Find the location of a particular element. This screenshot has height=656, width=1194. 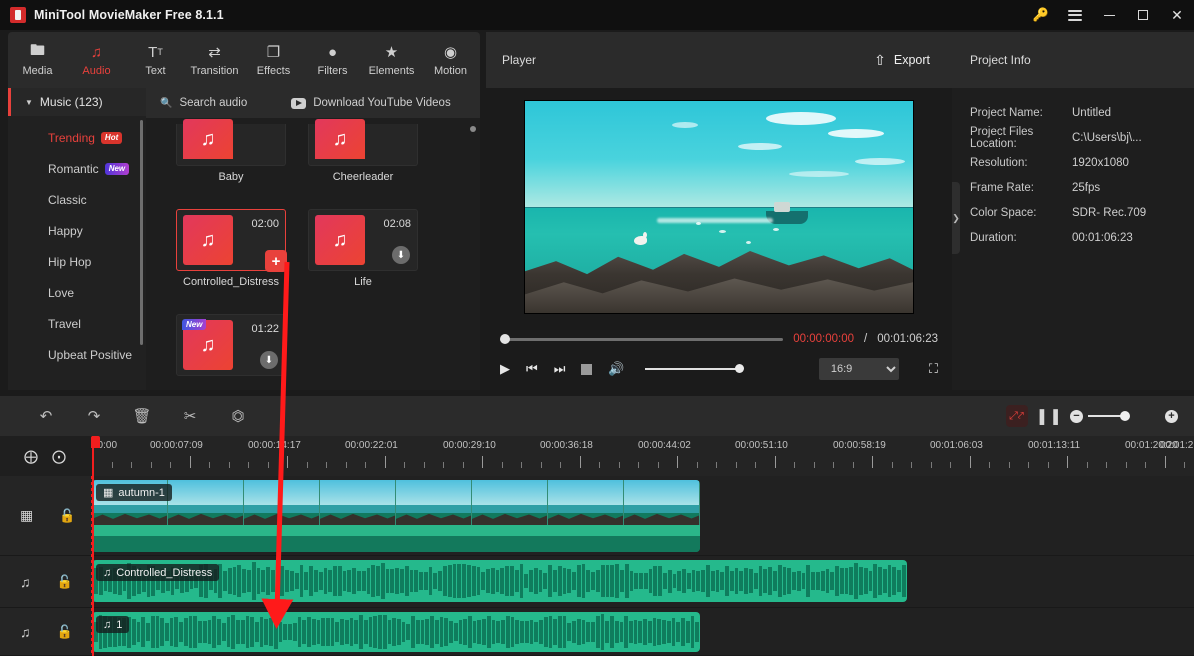

ruler-tick is located at coordinates (521, 465).